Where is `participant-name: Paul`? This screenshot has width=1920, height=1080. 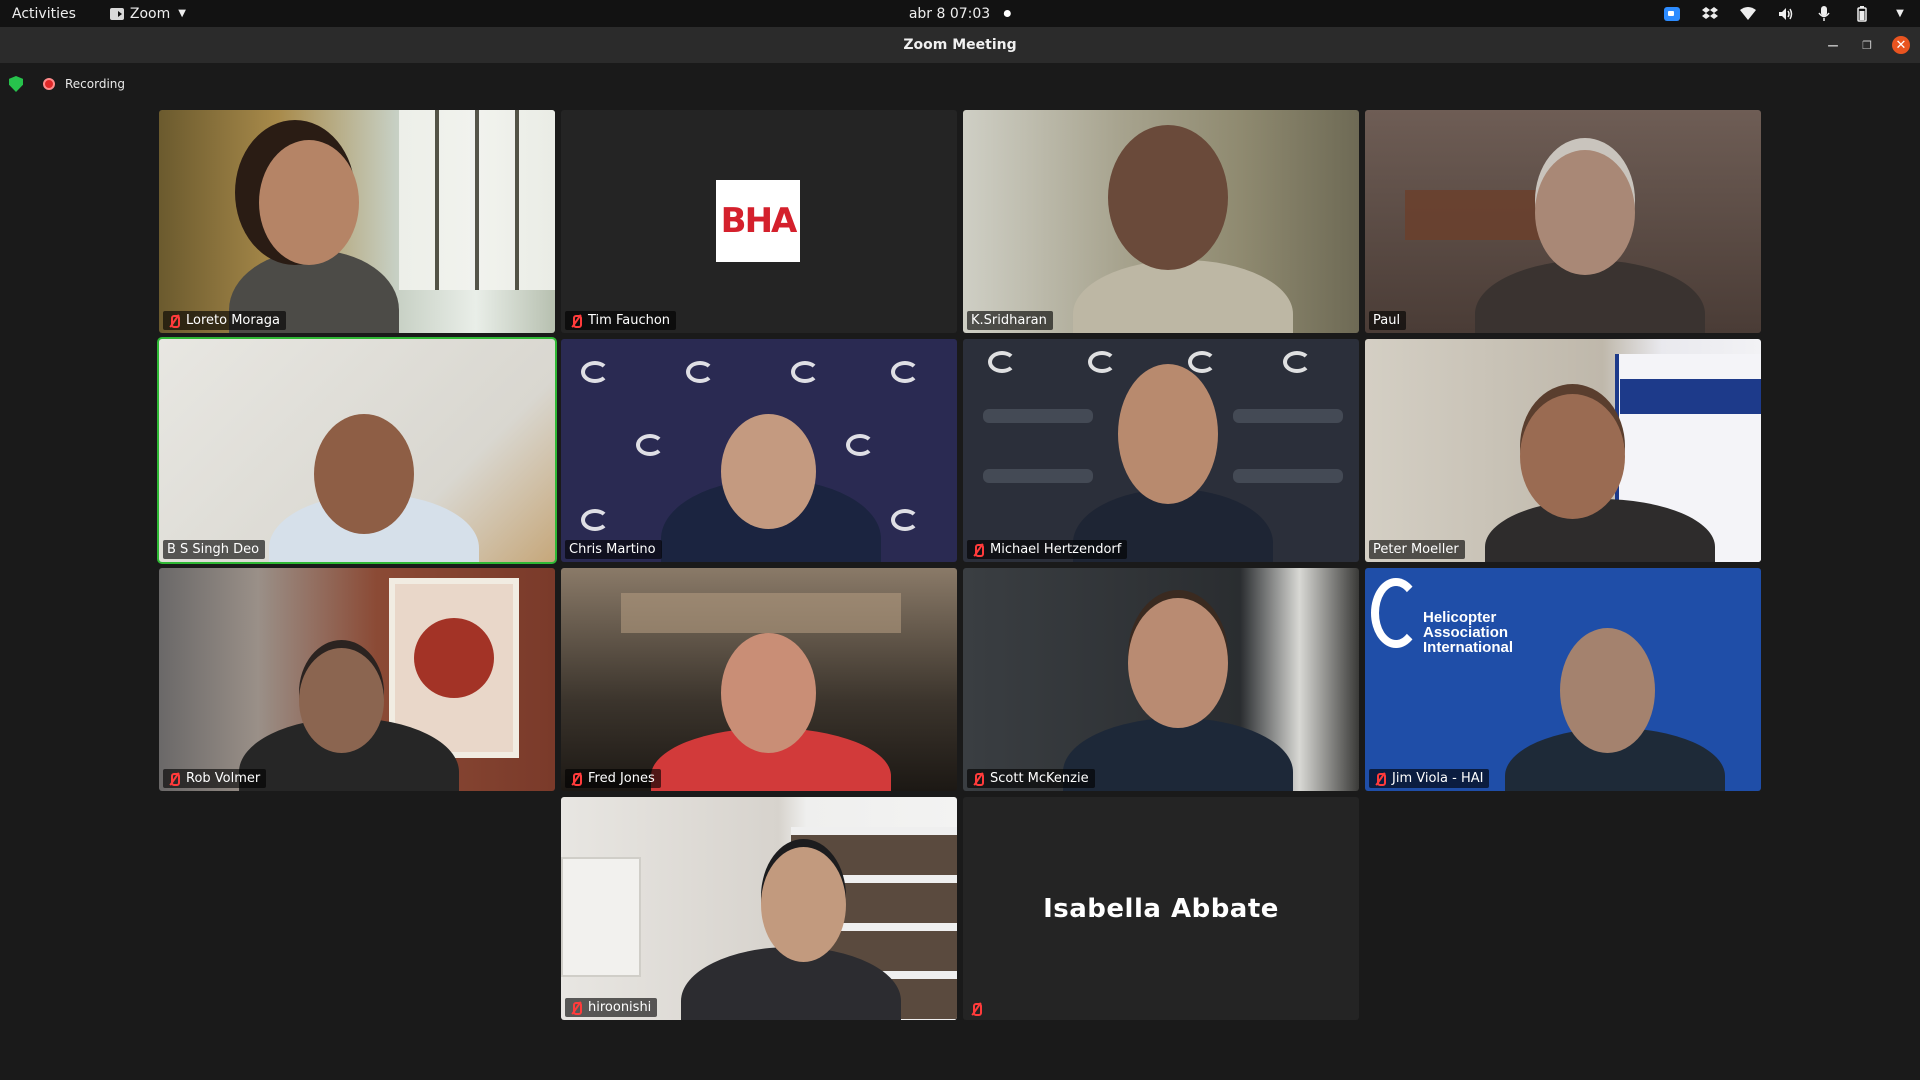
participant-name: Paul is located at coordinates (1387, 320).